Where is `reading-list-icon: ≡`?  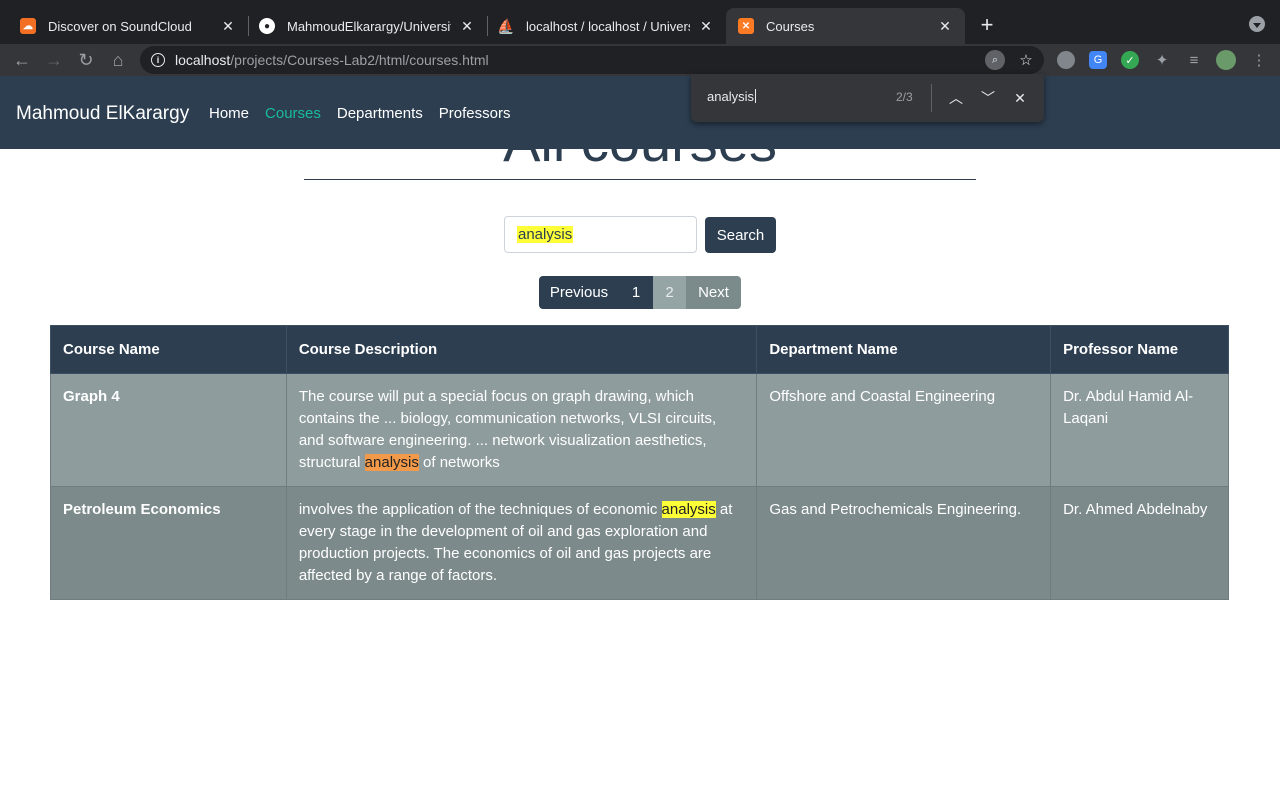 reading-list-icon: ≡ is located at coordinates (1194, 60).